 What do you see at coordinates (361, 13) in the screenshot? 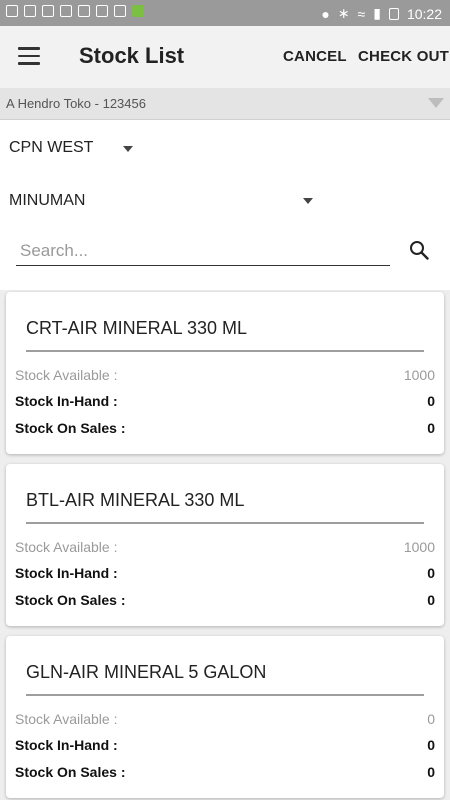
I see `wifi-icon: ≈` at bounding box center [361, 13].